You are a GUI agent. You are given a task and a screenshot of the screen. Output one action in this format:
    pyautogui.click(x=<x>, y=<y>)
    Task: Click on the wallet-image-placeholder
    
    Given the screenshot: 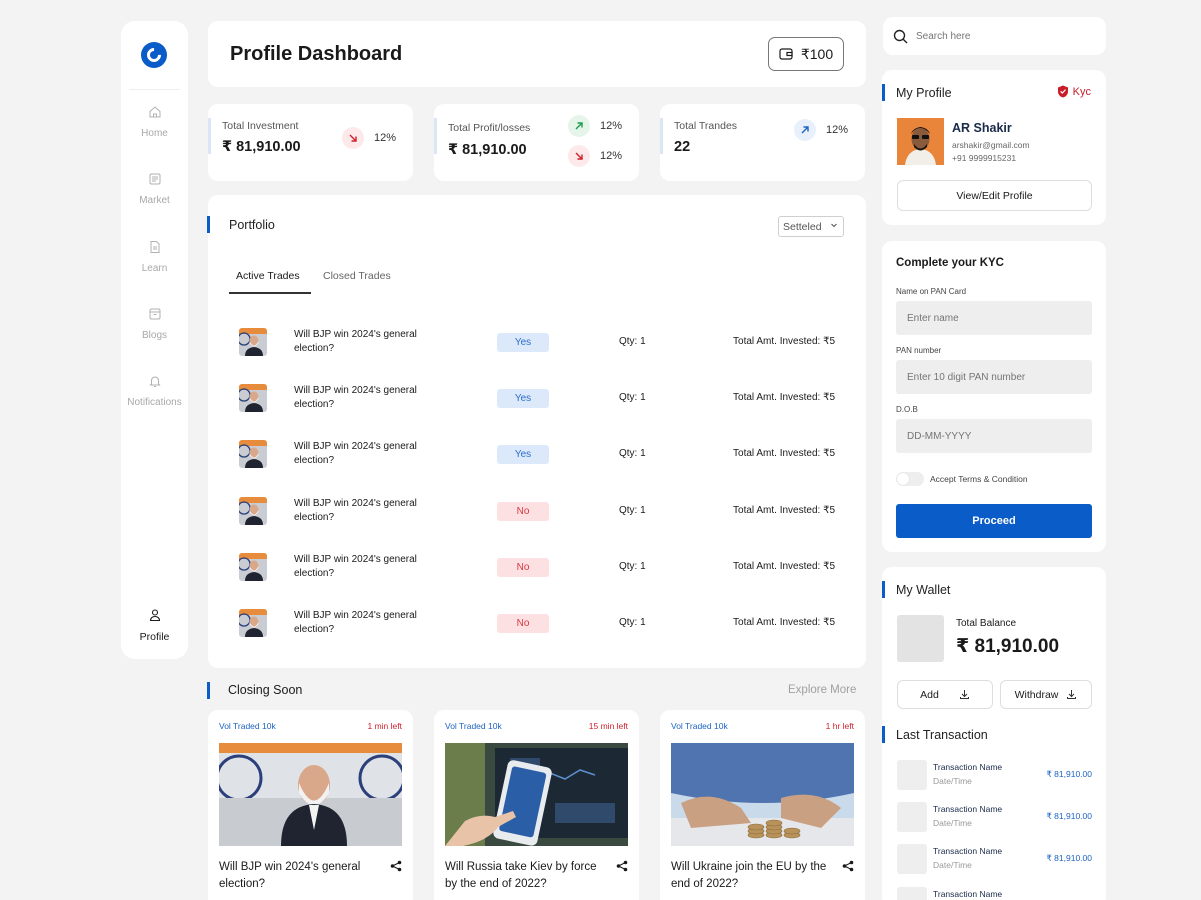 What is the action you would take?
    pyautogui.click(x=920, y=638)
    